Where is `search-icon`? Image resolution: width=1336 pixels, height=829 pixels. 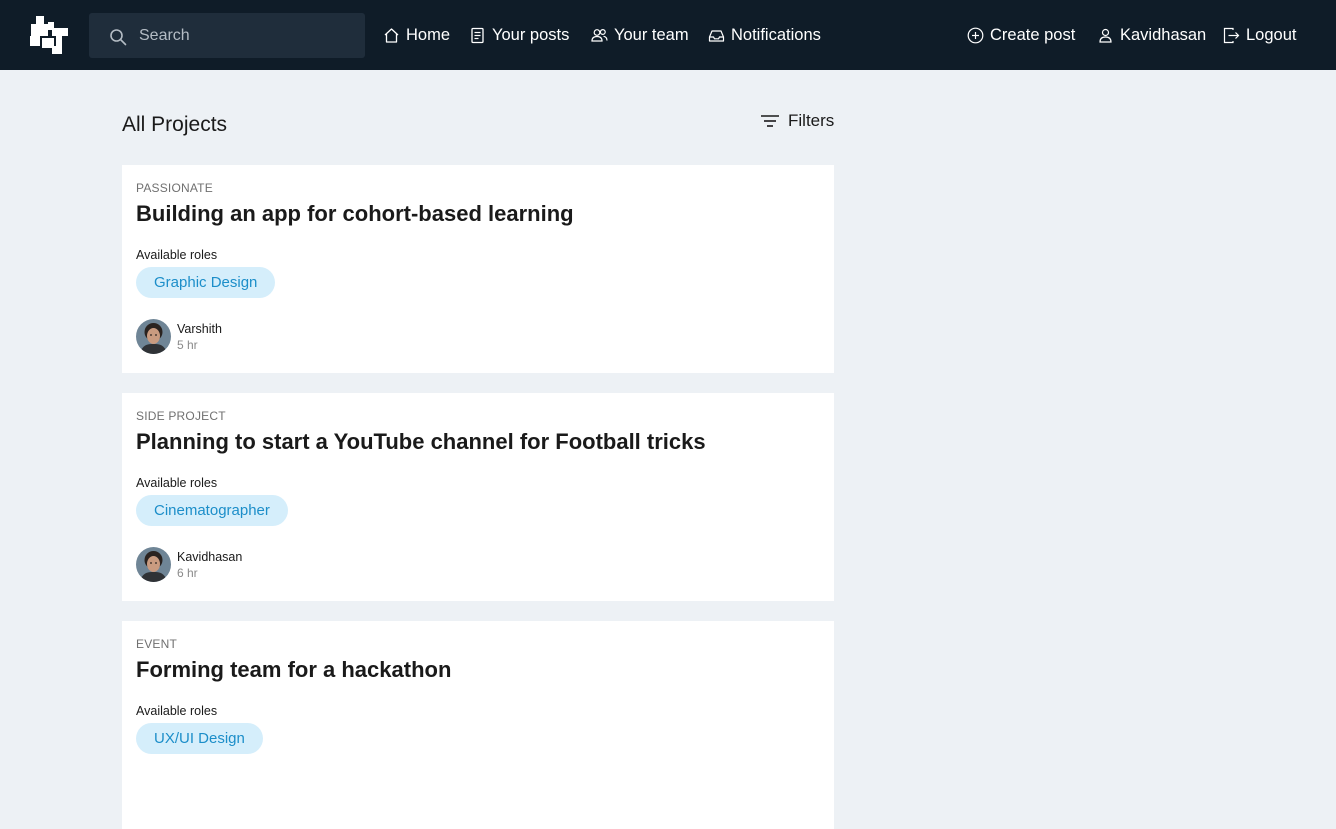
search-icon is located at coordinates (118, 37).